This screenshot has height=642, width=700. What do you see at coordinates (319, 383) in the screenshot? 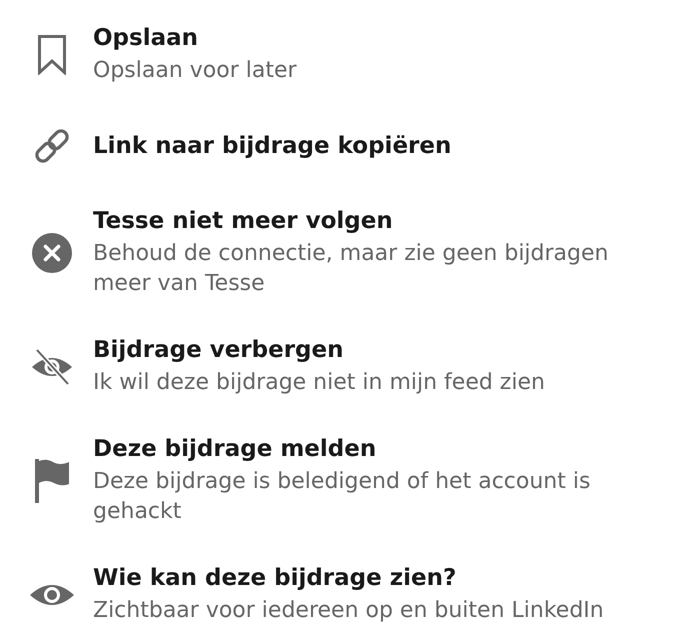
I see `menu-item-description: Ik wil deze bijdrage niet in mijn feed zien` at bounding box center [319, 383].